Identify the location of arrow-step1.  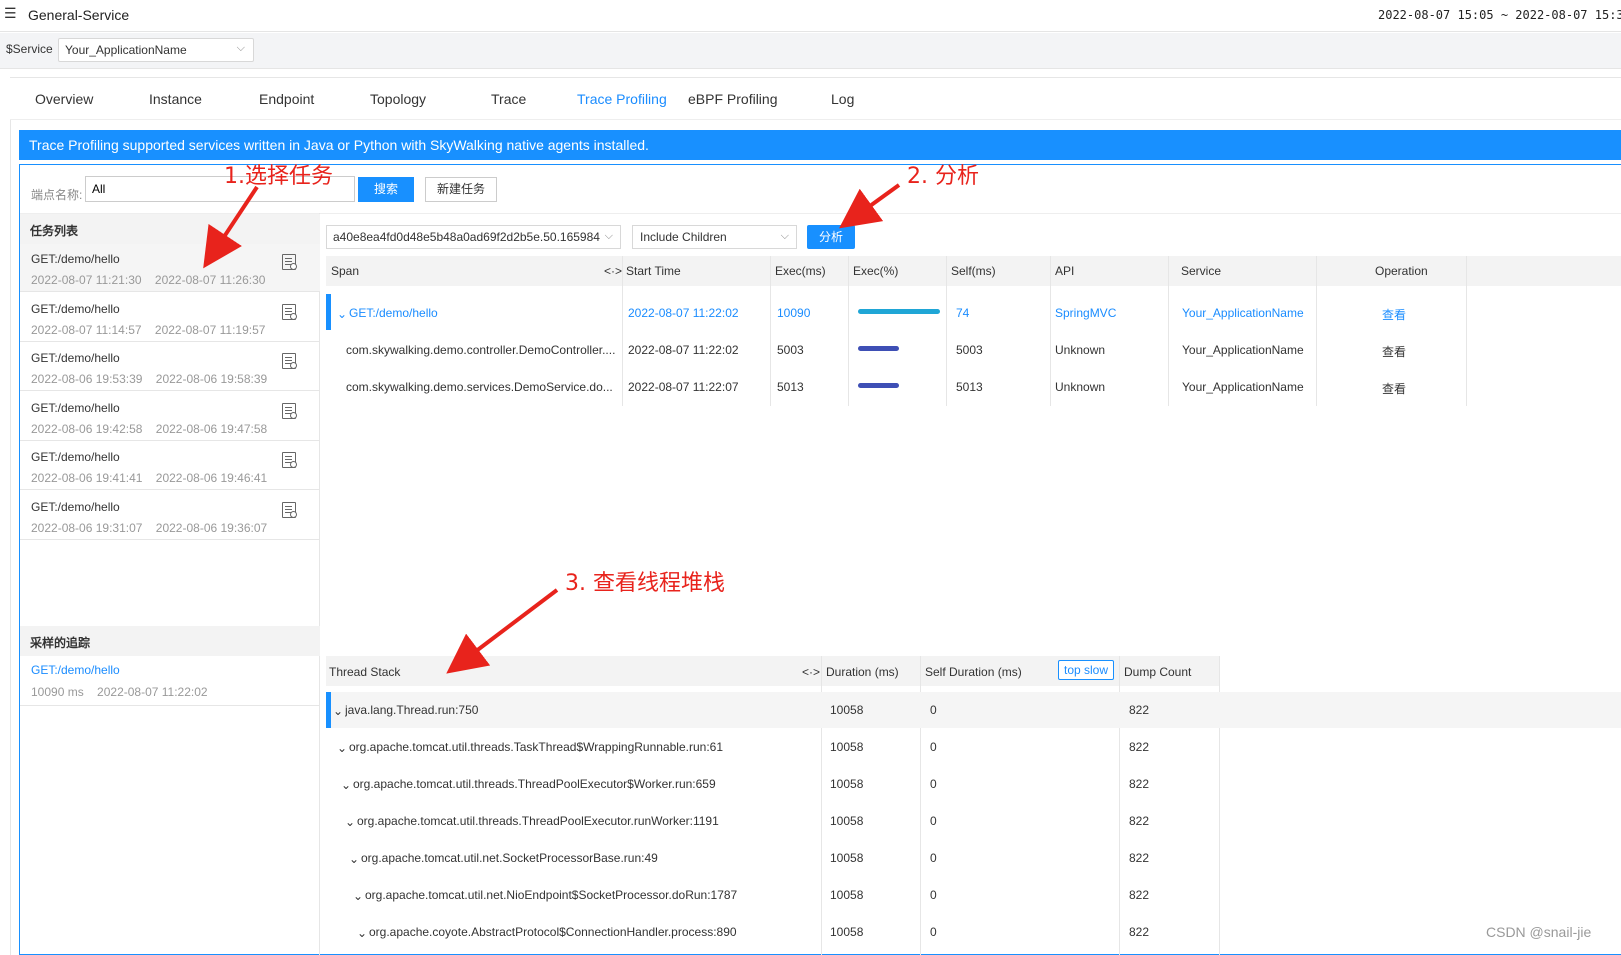
(231, 227).